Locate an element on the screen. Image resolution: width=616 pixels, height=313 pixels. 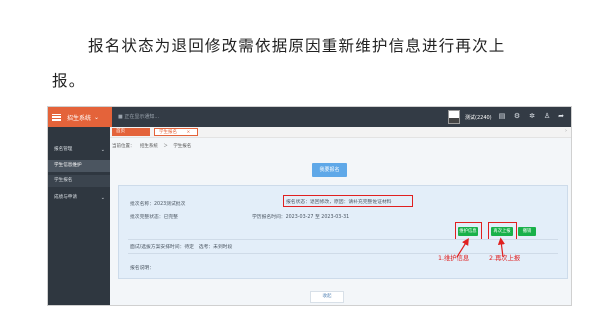
tab-home: 首页 is located at coordinates (131, 132).